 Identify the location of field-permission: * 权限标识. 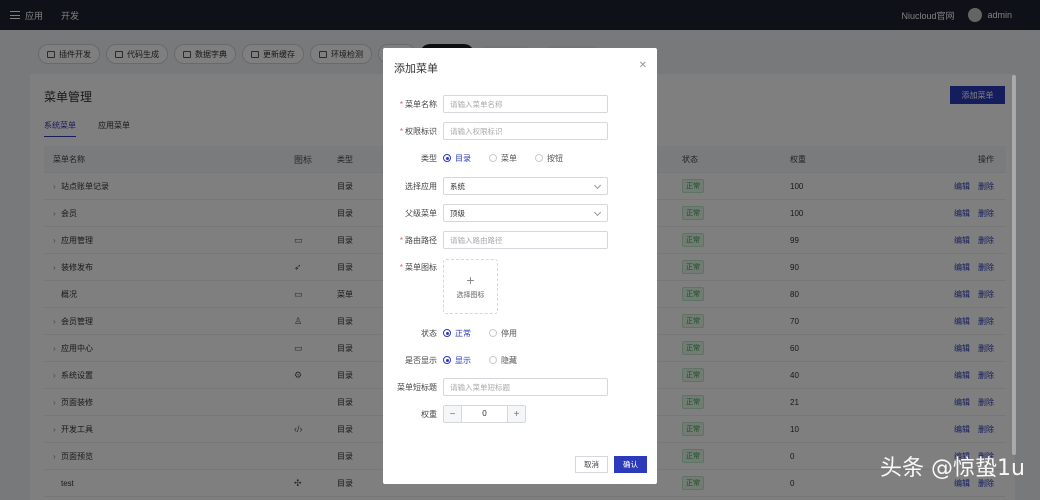
(520, 131).